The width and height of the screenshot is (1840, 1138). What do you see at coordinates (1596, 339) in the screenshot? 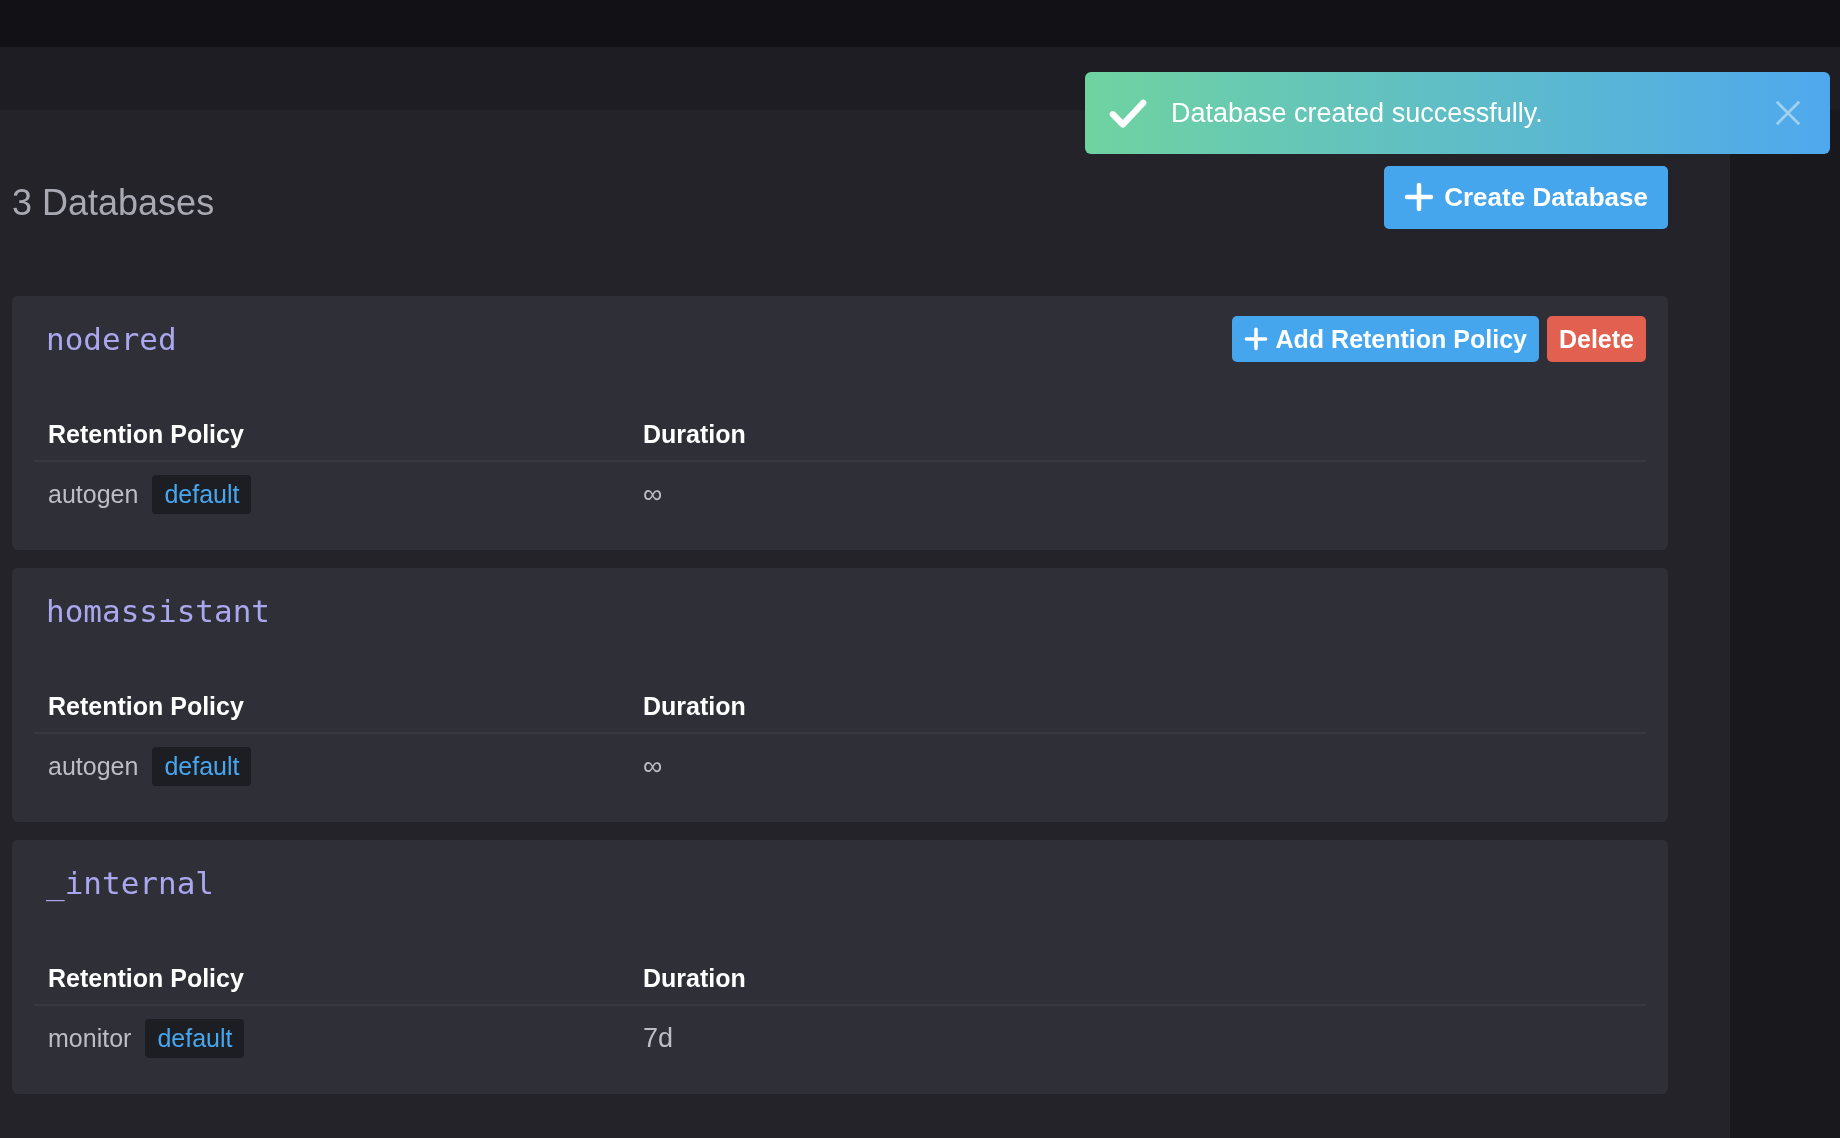
I see `action-button: Delete` at bounding box center [1596, 339].